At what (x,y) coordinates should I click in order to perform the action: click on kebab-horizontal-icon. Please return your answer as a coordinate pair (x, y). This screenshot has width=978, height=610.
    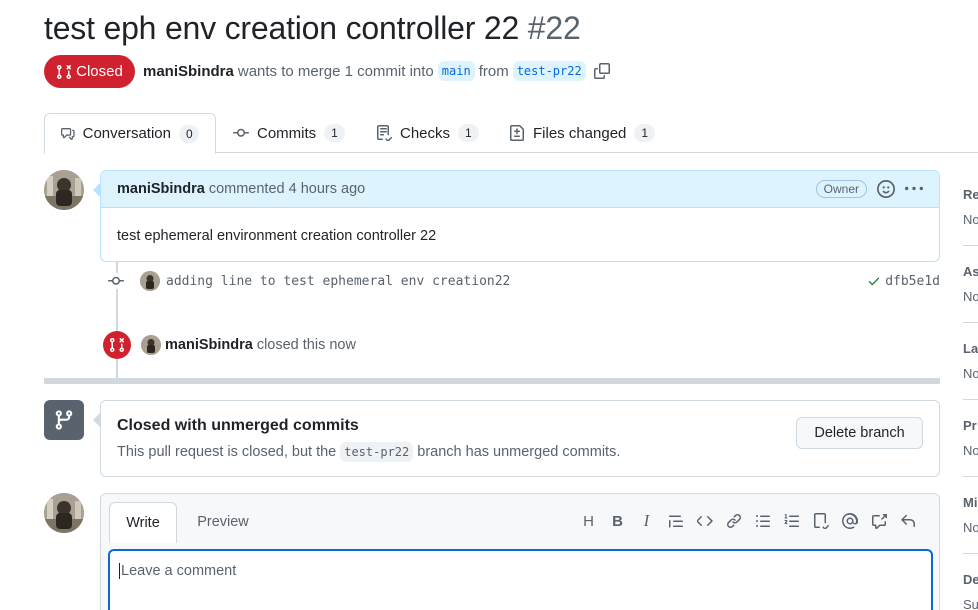
    Looking at the image, I should click on (914, 189).